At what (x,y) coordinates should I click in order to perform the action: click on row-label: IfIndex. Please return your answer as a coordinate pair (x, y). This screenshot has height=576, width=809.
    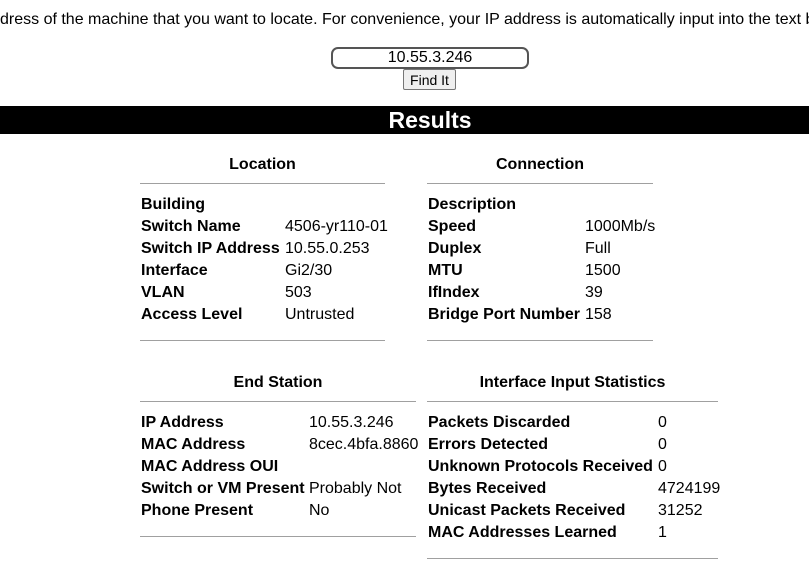
    Looking at the image, I should click on (454, 292).